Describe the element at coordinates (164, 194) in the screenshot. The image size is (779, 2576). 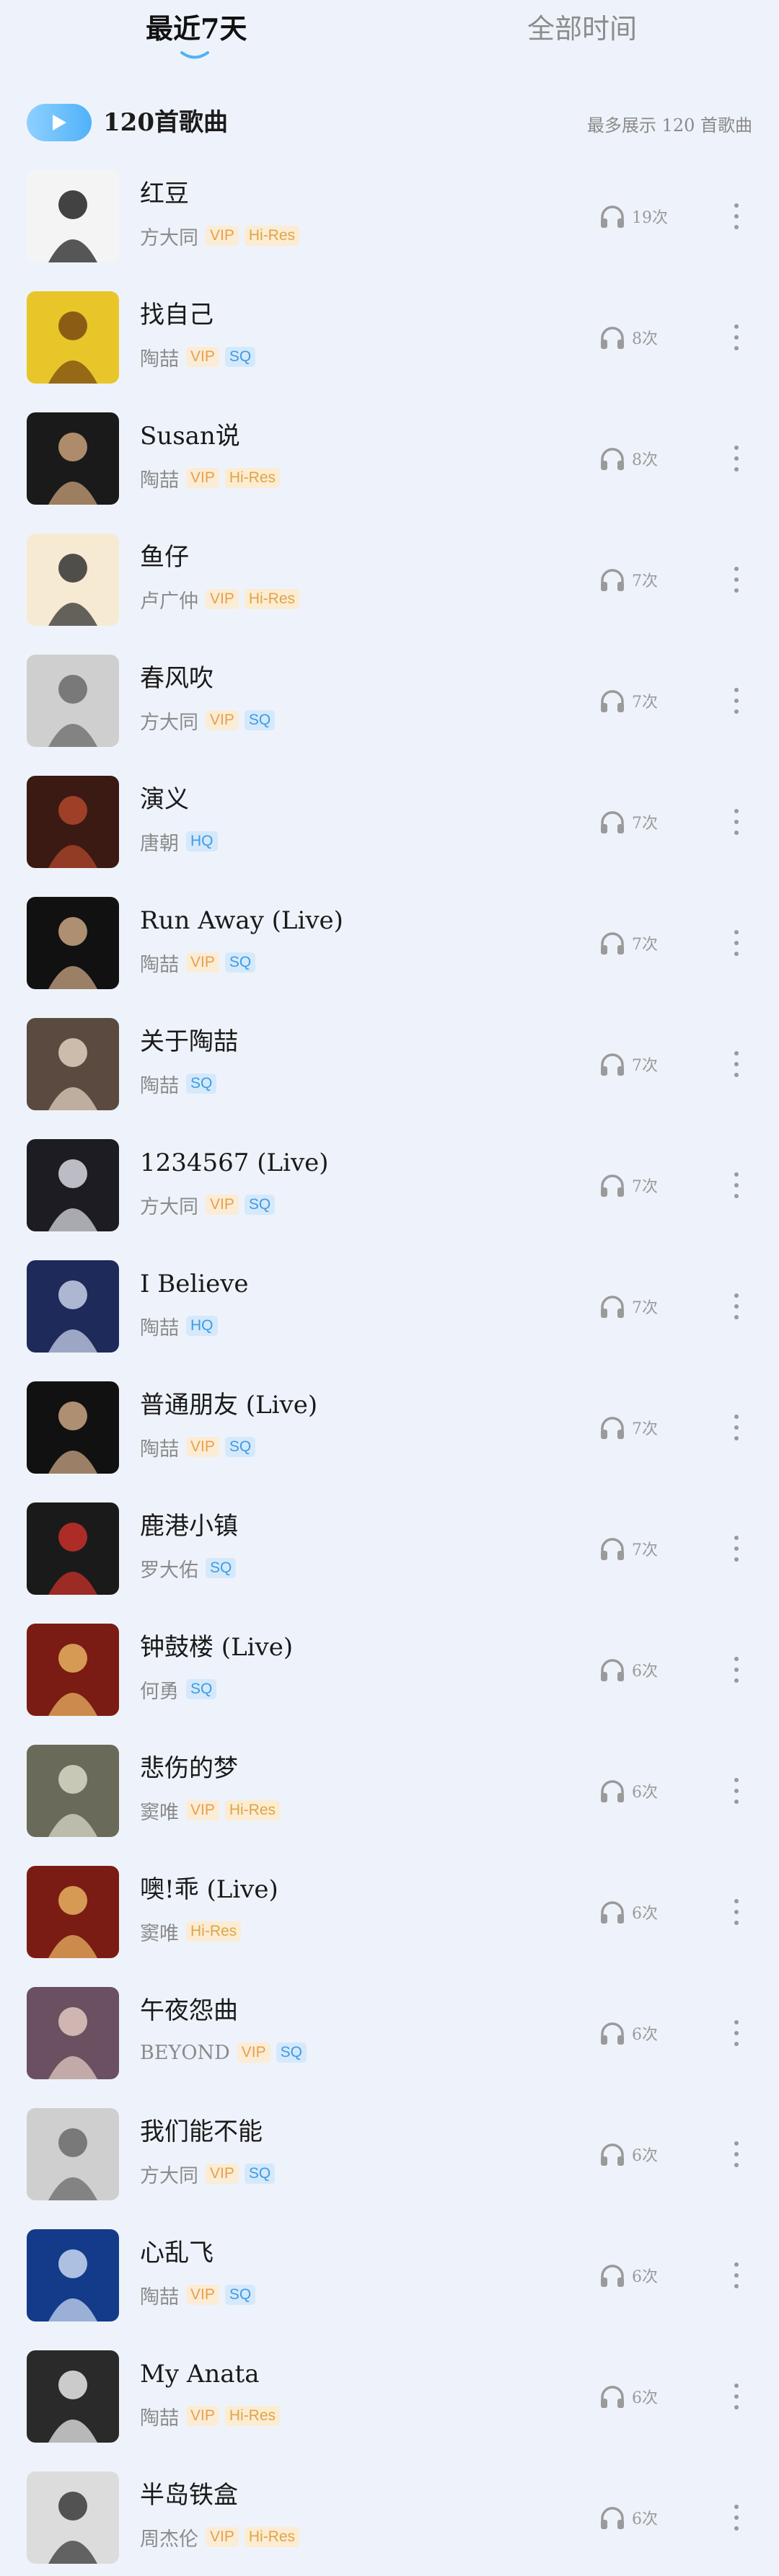
I see `song-title: 红豆` at that location.